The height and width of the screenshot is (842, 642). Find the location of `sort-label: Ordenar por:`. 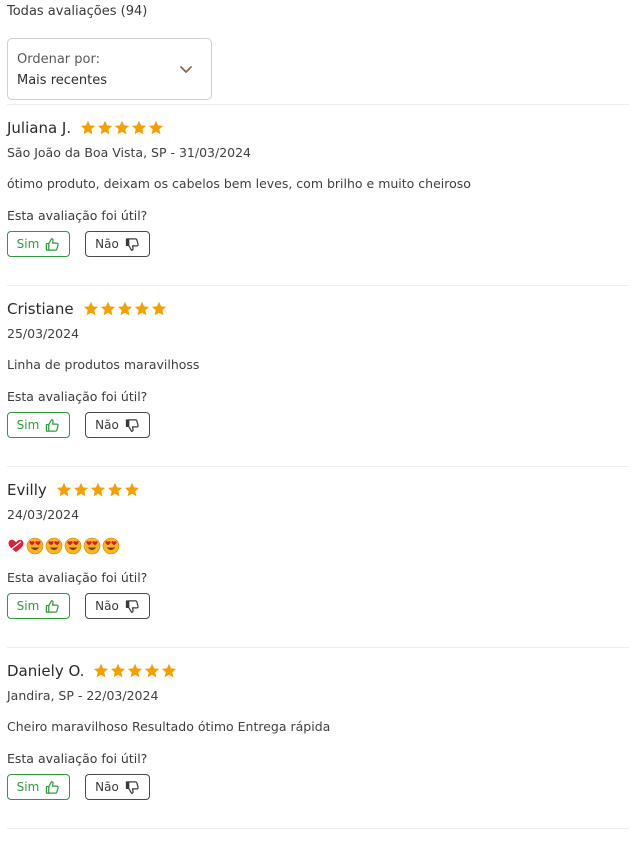

sort-label: Ordenar por: is located at coordinates (58, 59).